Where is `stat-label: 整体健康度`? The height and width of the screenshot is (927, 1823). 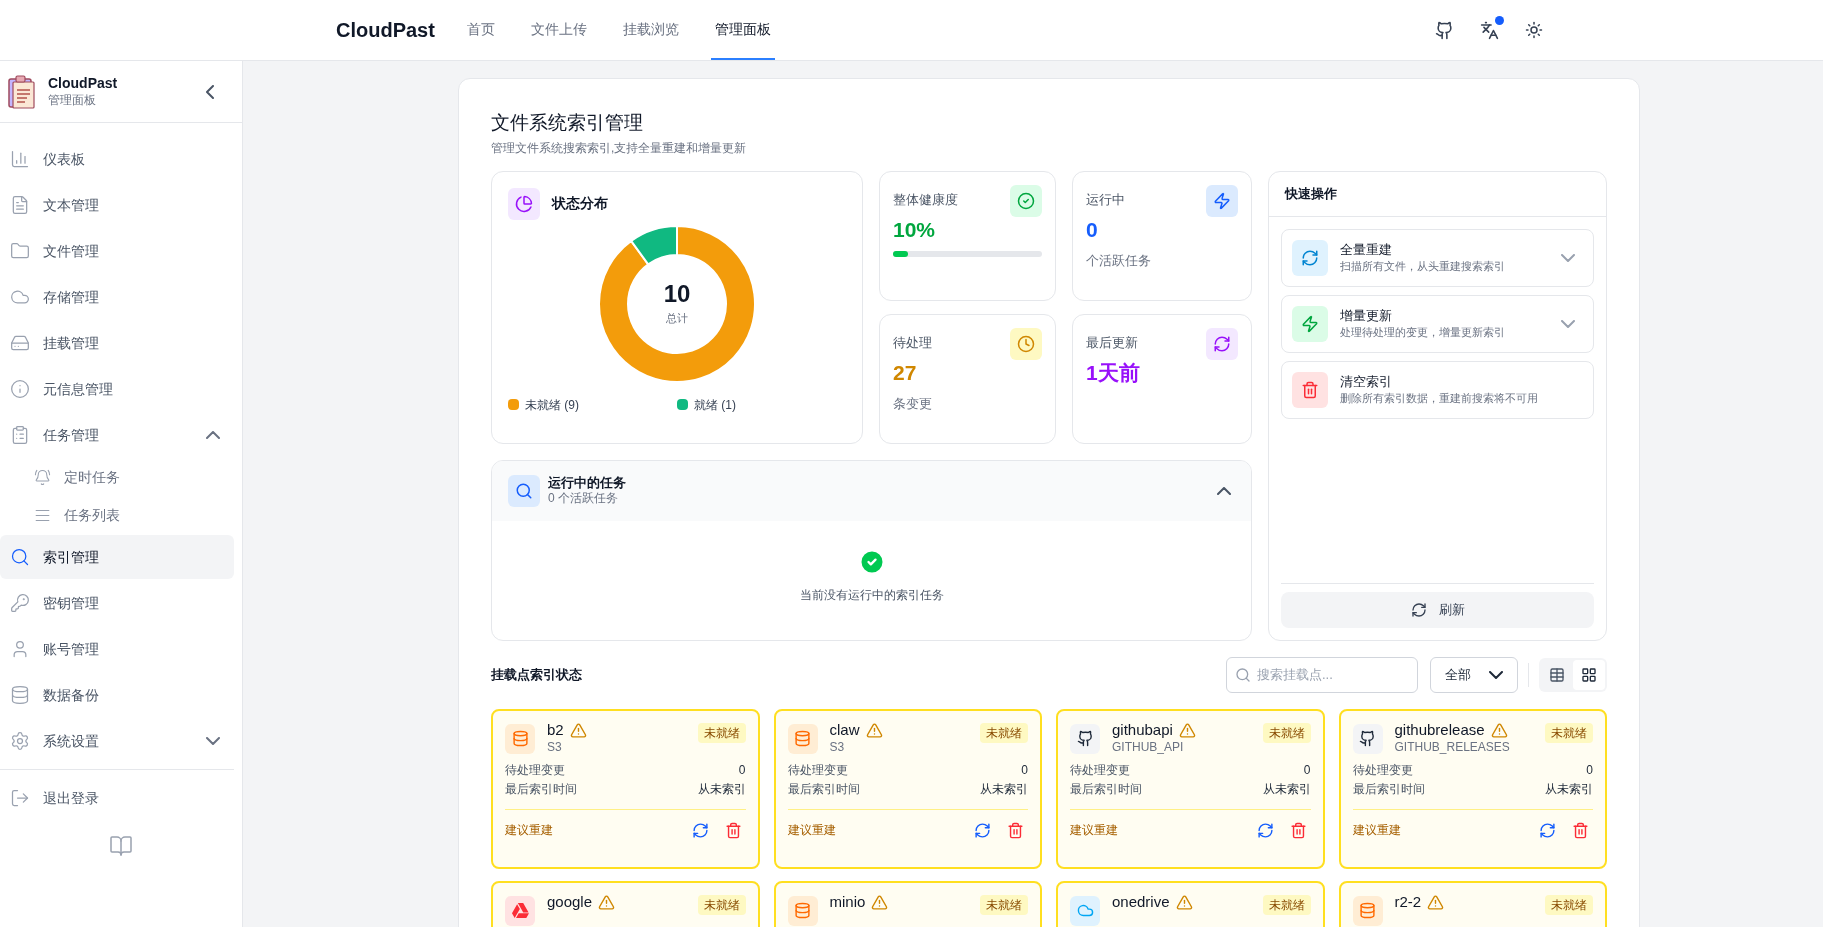
stat-label: 整体健康度 is located at coordinates (925, 199).